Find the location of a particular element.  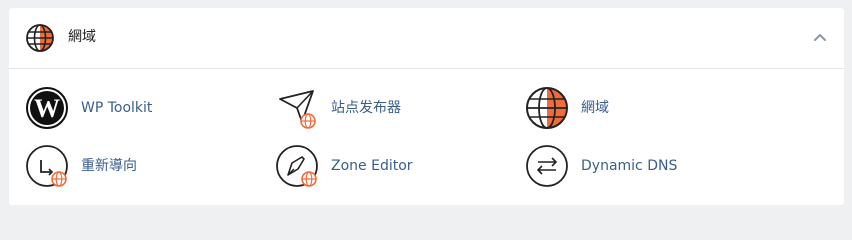

domains-link: 網域 is located at coordinates (640, 108).